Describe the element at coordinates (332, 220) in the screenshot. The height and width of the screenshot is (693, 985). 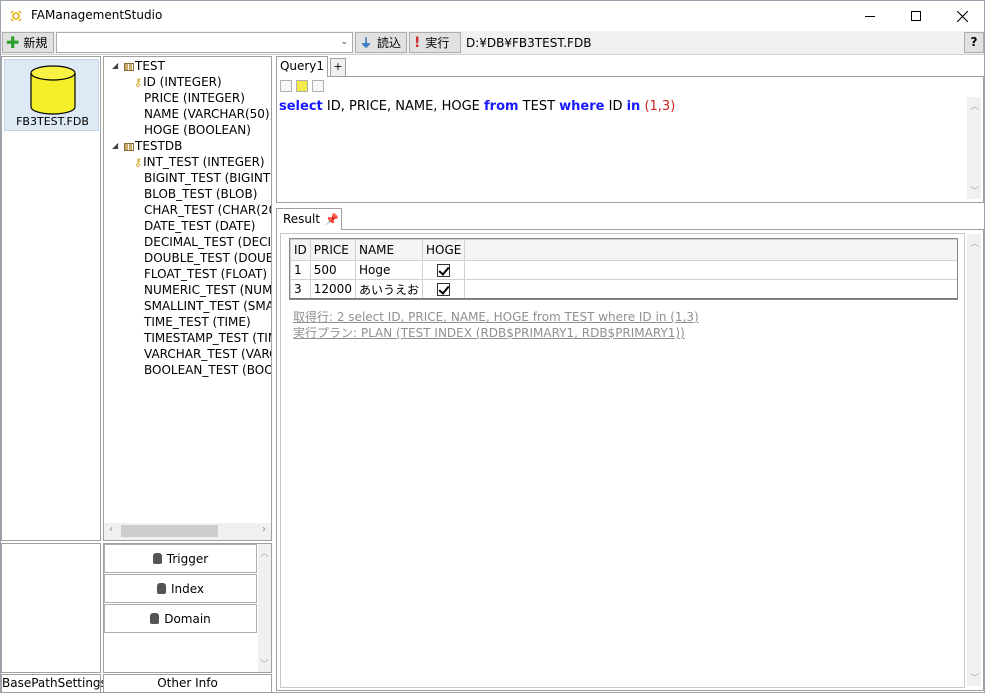
I see `pin-icon: 📌` at that location.